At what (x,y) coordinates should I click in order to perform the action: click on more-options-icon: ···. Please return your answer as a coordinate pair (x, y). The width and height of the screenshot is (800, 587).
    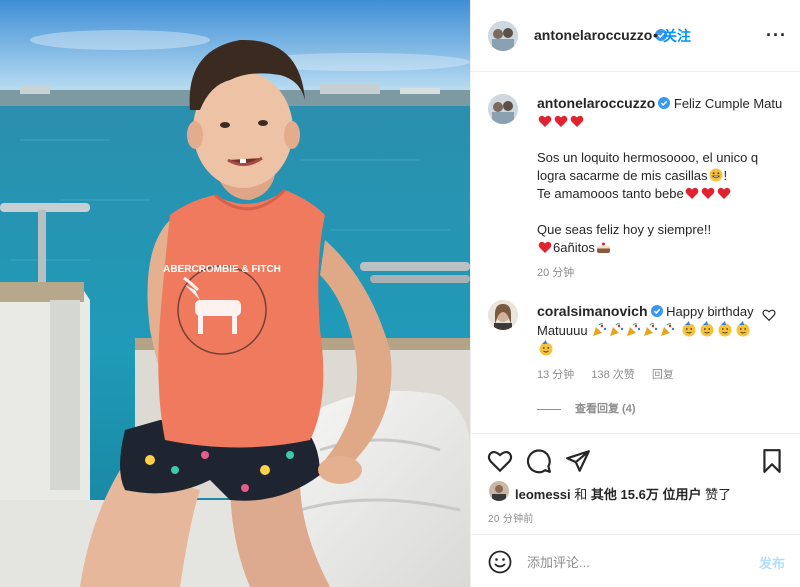
    Looking at the image, I should click on (776, 35).